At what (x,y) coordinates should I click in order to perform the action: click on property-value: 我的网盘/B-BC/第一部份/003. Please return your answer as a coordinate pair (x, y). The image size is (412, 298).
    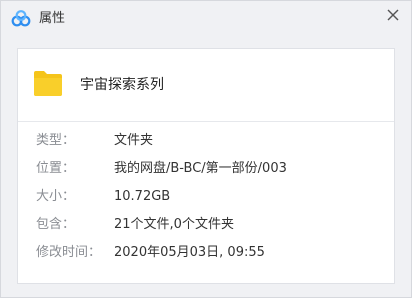
    Looking at the image, I should click on (200, 168).